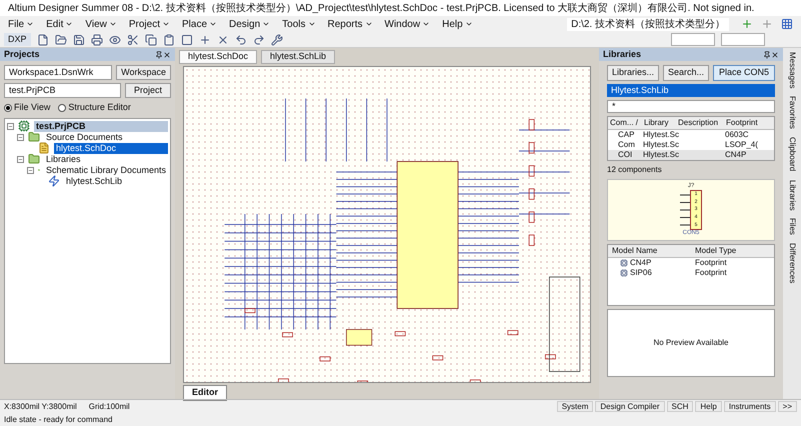 Image resolution: width=801 pixels, height=426 pixels. Describe the element at coordinates (96, 24) in the screenshot. I see `menu-item: View` at that location.